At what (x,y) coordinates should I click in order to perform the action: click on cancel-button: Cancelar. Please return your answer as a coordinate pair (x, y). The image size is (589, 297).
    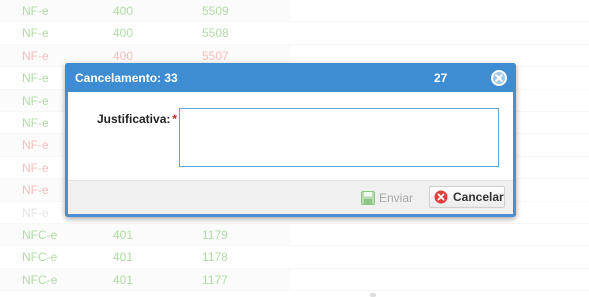
    Looking at the image, I should click on (467, 197).